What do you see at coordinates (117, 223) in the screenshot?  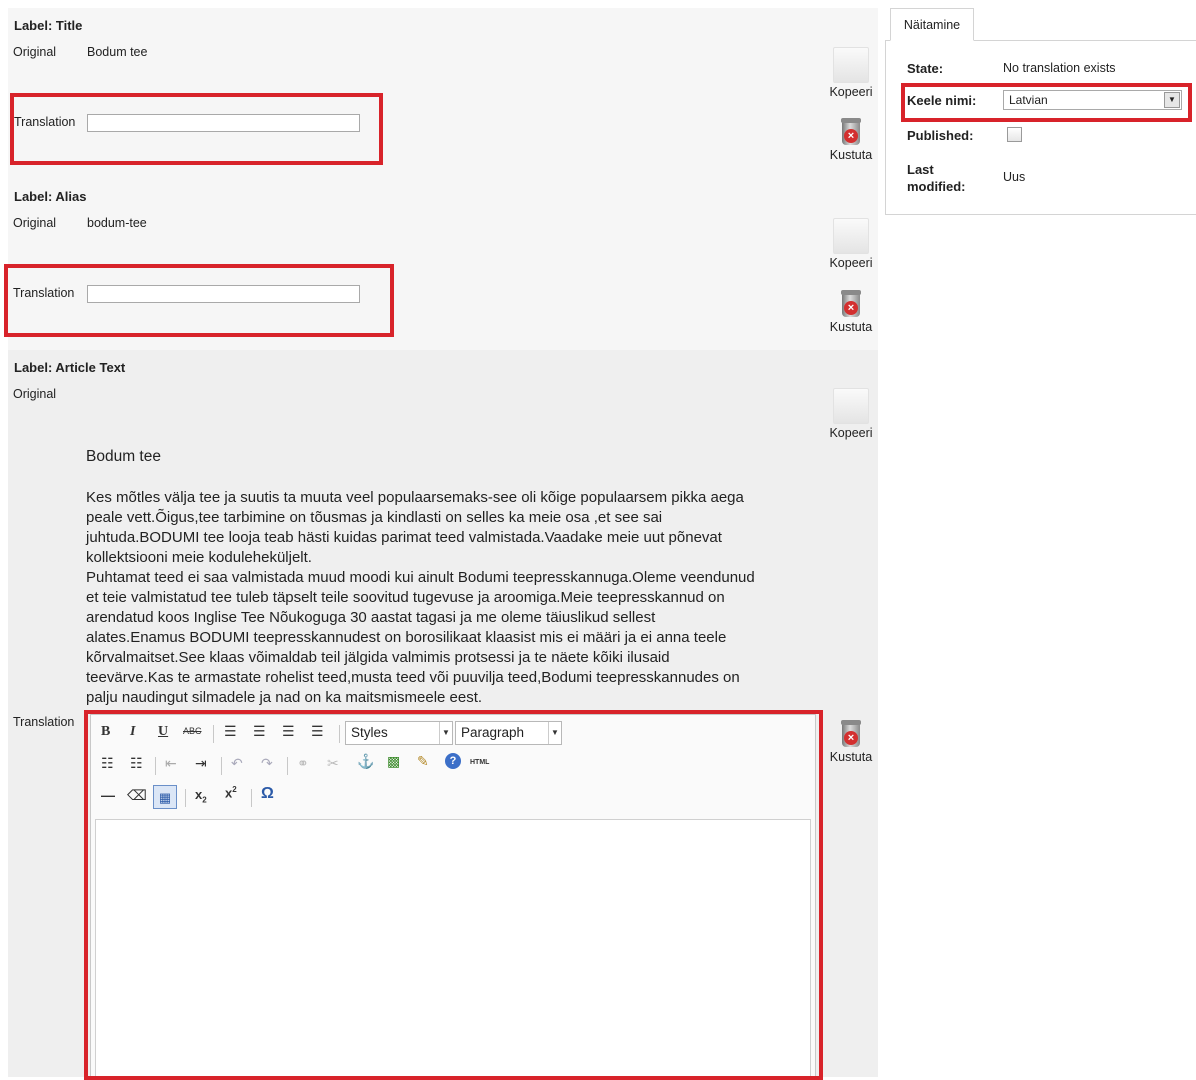 I see `alias-original-value: bodum-tee` at bounding box center [117, 223].